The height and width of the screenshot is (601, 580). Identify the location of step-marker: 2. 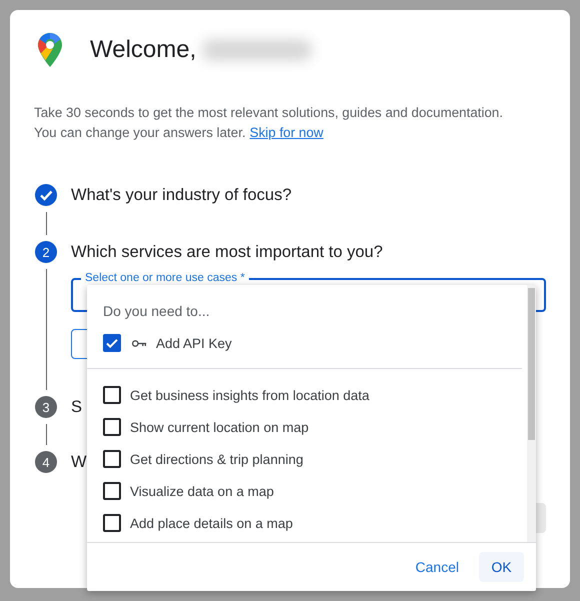
(46, 252).